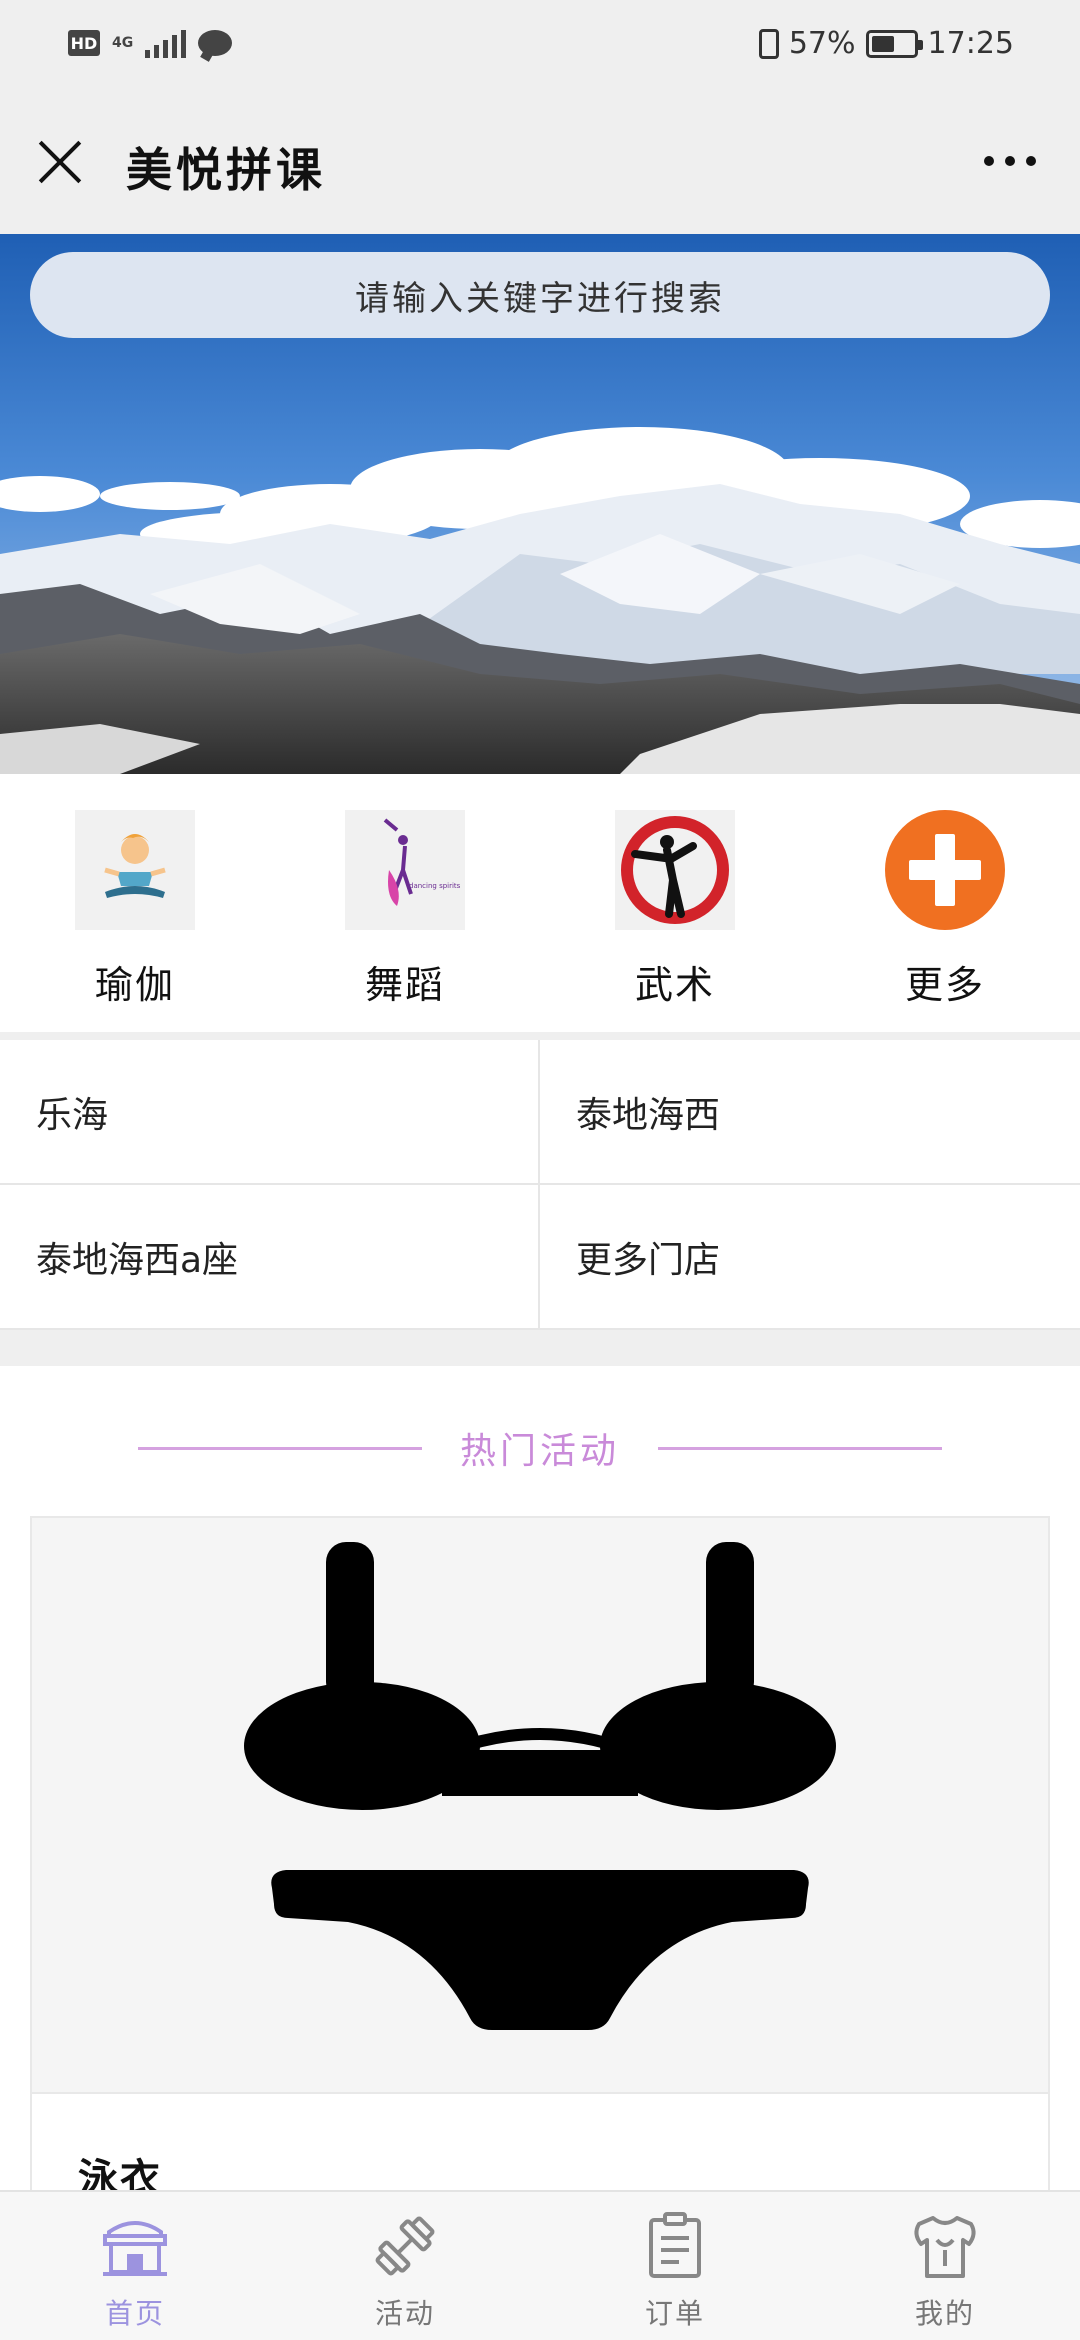 The height and width of the screenshot is (2340, 1080). What do you see at coordinates (539, 1451) in the screenshot?
I see `section-title: 热门活动` at bounding box center [539, 1451].